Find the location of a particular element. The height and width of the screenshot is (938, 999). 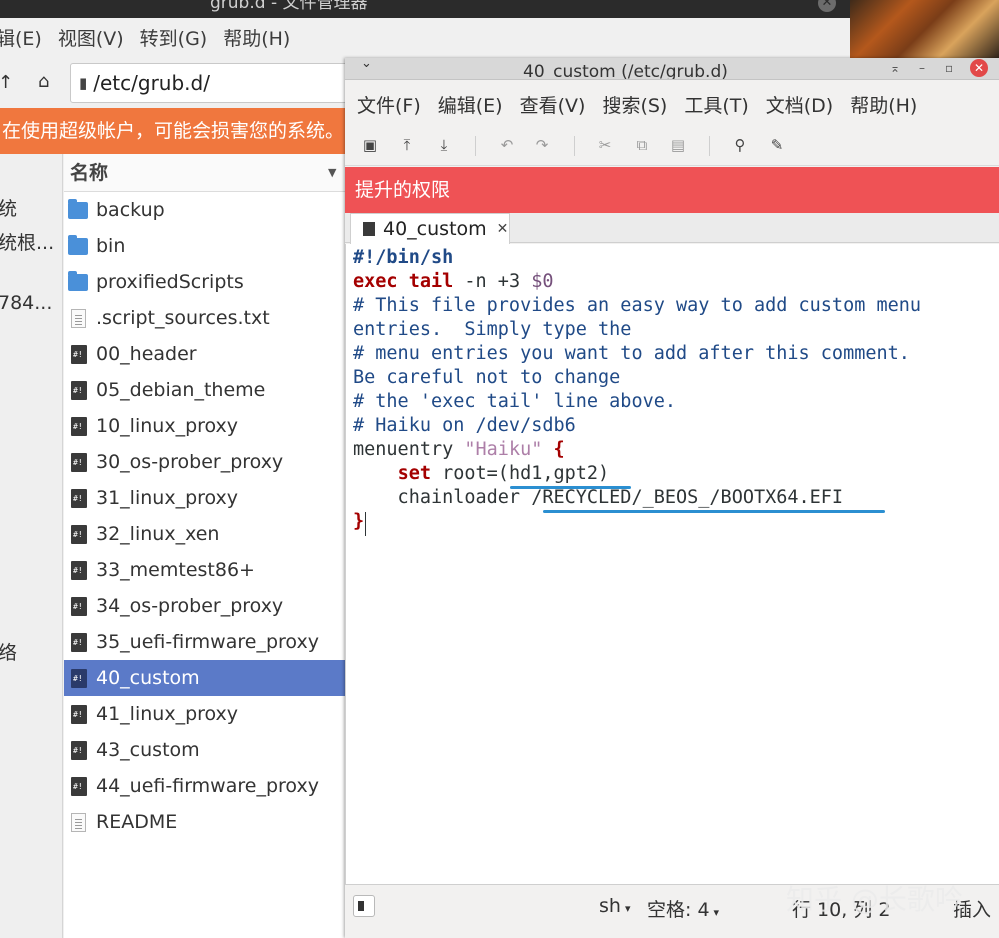

file-name: 44_uefi-firmware_proxy is located at coordinates (207, 786).